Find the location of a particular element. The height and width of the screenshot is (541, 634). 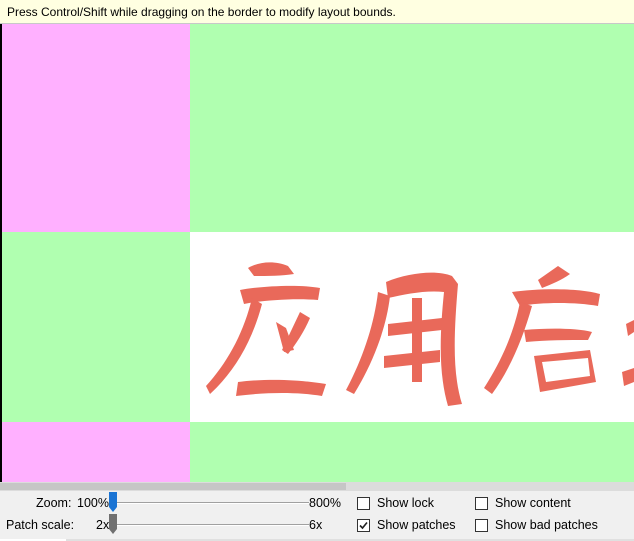

patch-scale-min-label: 2x is located at coordinates (103, 525).